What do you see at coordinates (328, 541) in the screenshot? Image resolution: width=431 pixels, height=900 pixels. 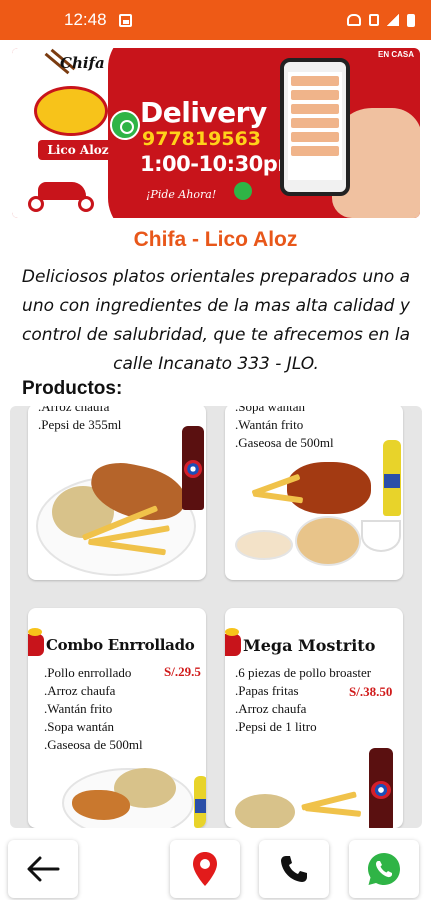 I see `rice-bowl-icon` at bounding box center [328, 541].